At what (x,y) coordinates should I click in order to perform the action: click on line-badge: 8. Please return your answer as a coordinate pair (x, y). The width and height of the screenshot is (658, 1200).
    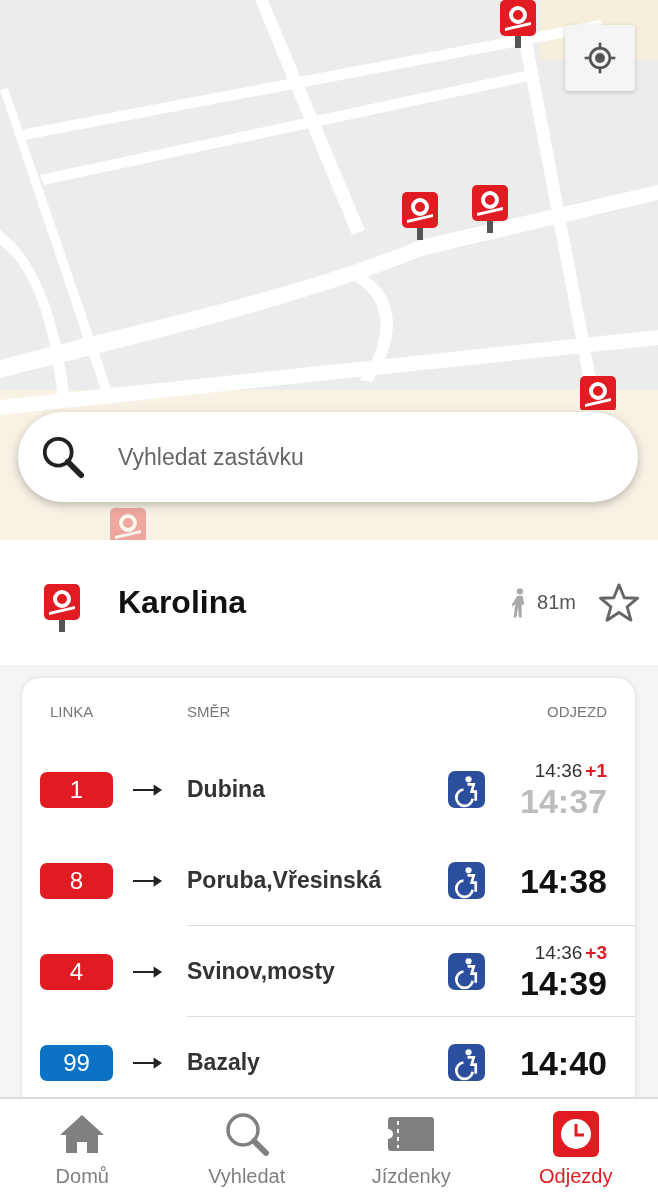
    Looking at the image, I should click on (76, 880).